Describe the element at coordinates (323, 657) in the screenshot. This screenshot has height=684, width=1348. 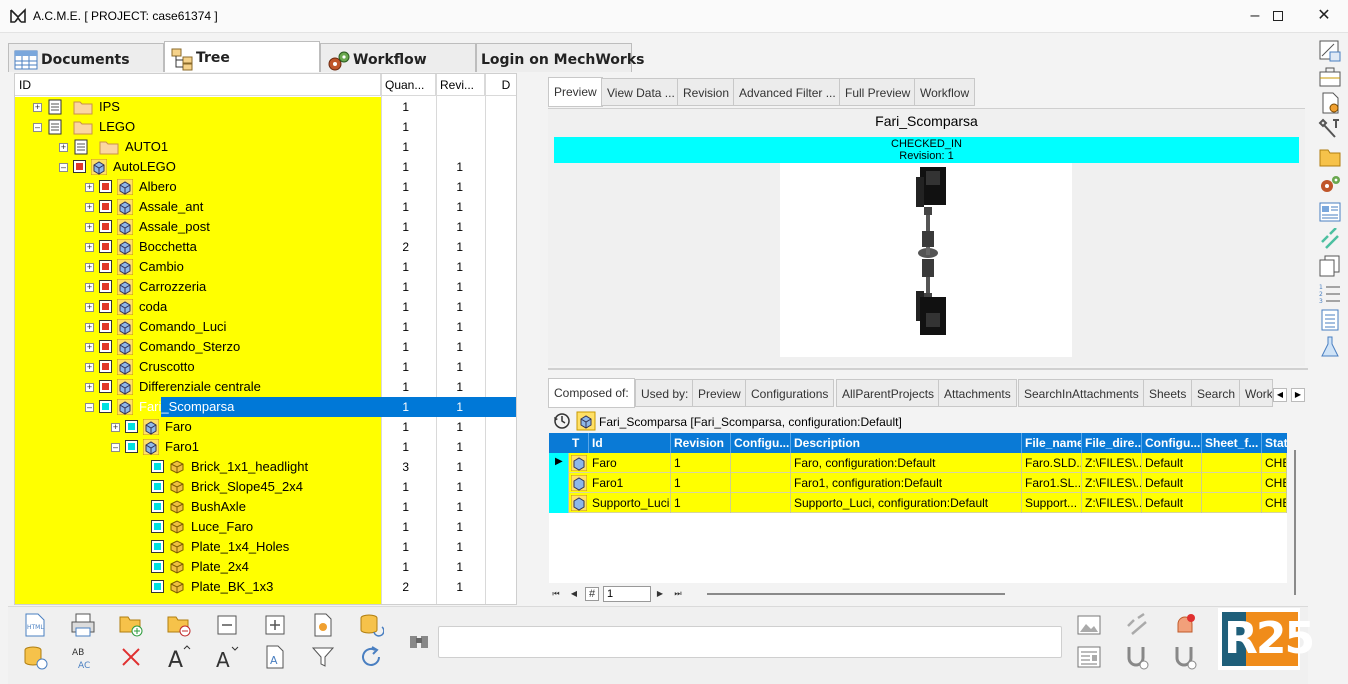
I see `filter-icon` at that location.